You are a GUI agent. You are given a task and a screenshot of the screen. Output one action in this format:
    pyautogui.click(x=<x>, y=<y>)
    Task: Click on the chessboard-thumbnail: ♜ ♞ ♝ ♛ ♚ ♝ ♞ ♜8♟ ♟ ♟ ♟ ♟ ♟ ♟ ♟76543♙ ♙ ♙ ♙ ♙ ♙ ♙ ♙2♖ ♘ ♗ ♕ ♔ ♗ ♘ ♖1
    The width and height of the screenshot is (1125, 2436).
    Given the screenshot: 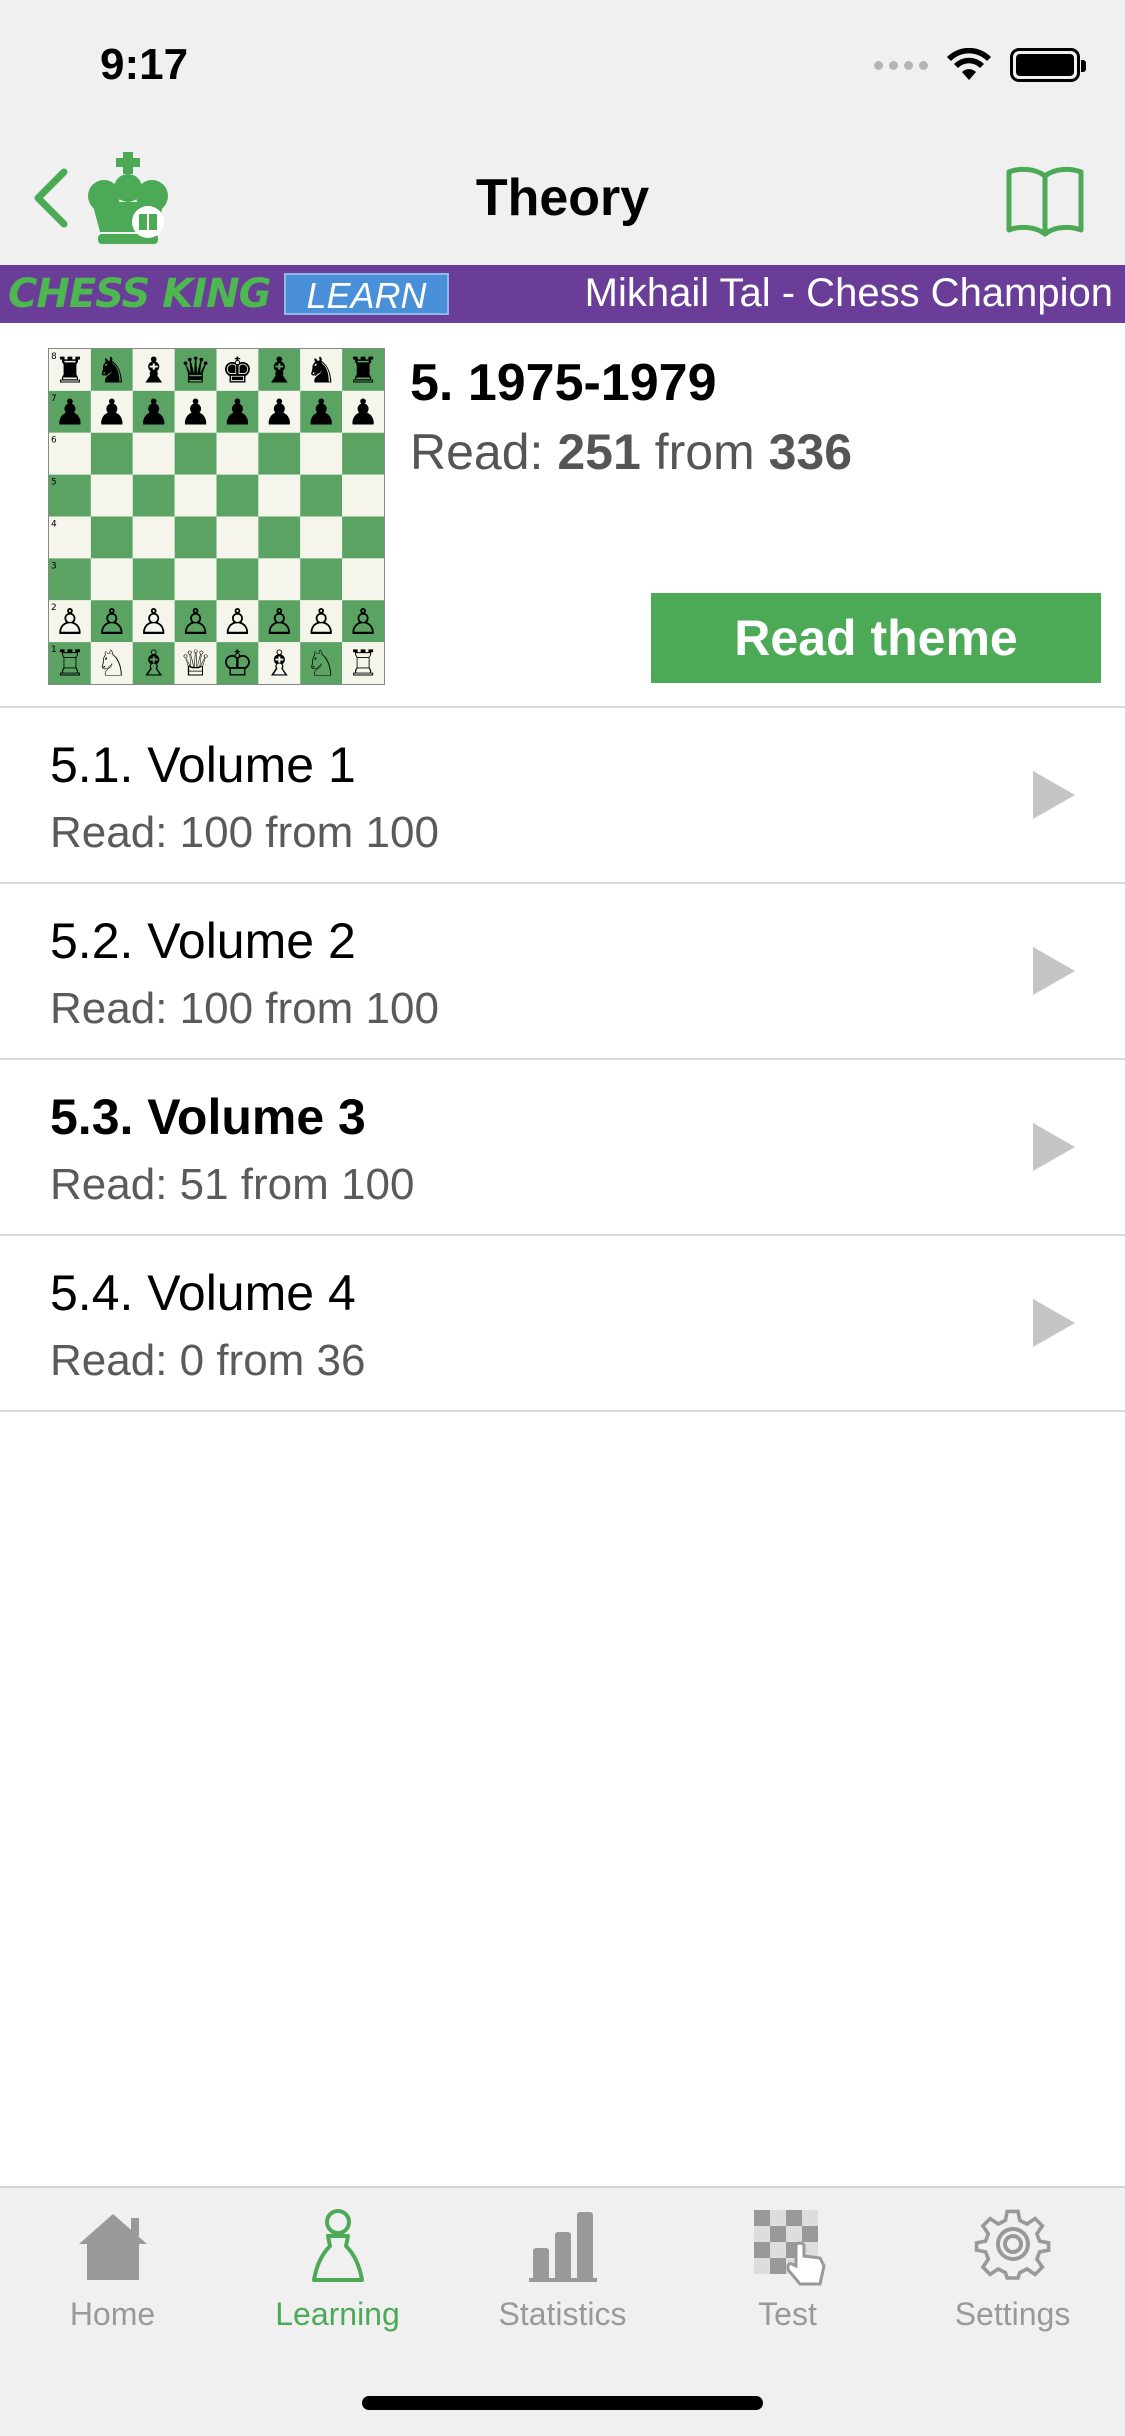 What is the action you would take?
    pyautogui.click(x=216, y=516)
    